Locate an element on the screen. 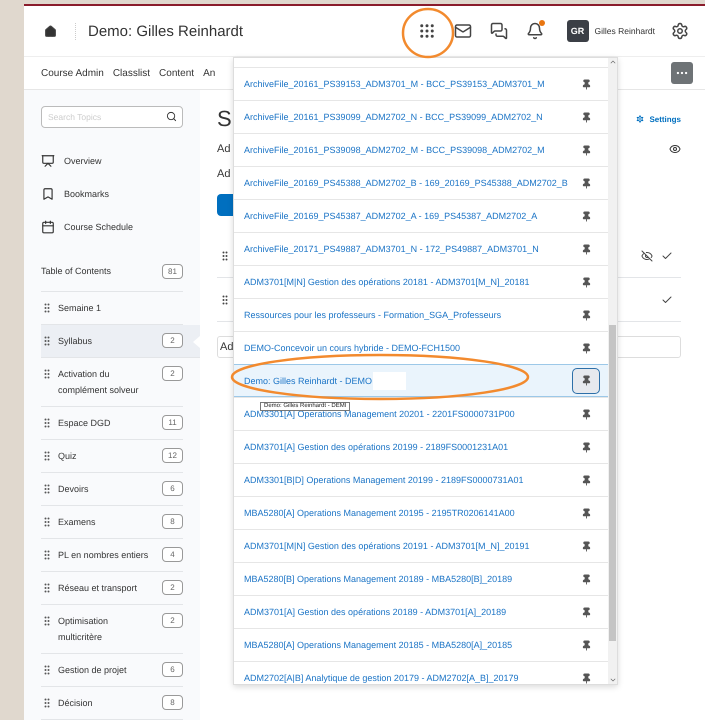 This screenshot has height=720, width=705. sidebar-link: Overview is located at coordinates (112, 160).